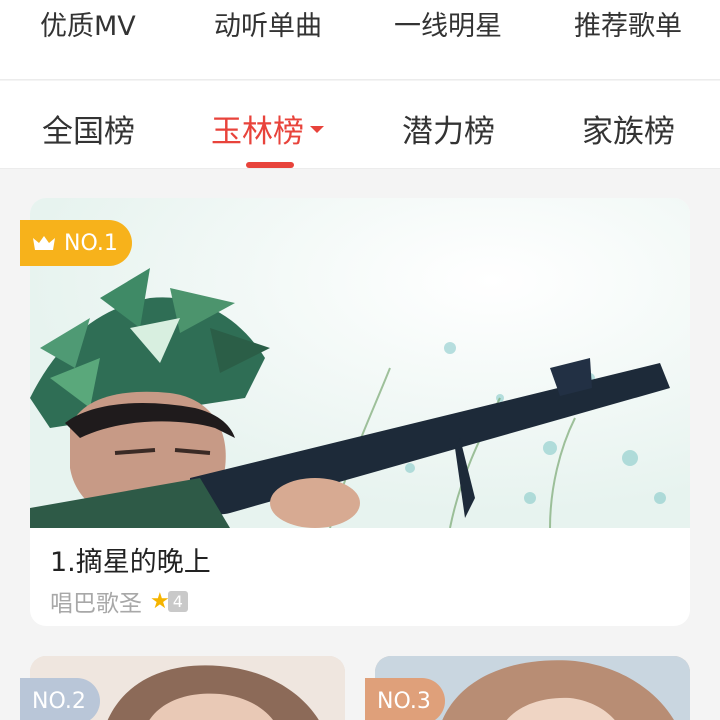  I want to click on rank-badge-3: NO.3, so click(405, 699).